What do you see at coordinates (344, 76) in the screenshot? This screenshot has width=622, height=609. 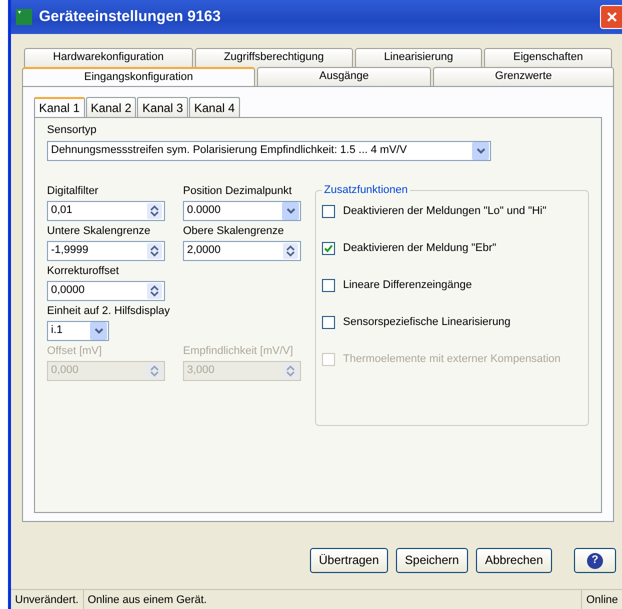 I see `tab: Ausgänge` at bounding box center [344, 76].